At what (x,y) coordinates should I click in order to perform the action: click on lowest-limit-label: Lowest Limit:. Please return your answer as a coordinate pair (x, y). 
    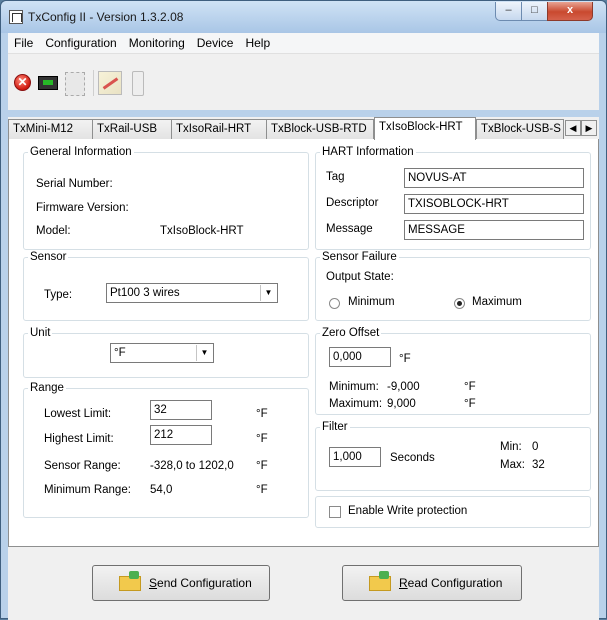
    Looking at the image, I should click on (78, 414).